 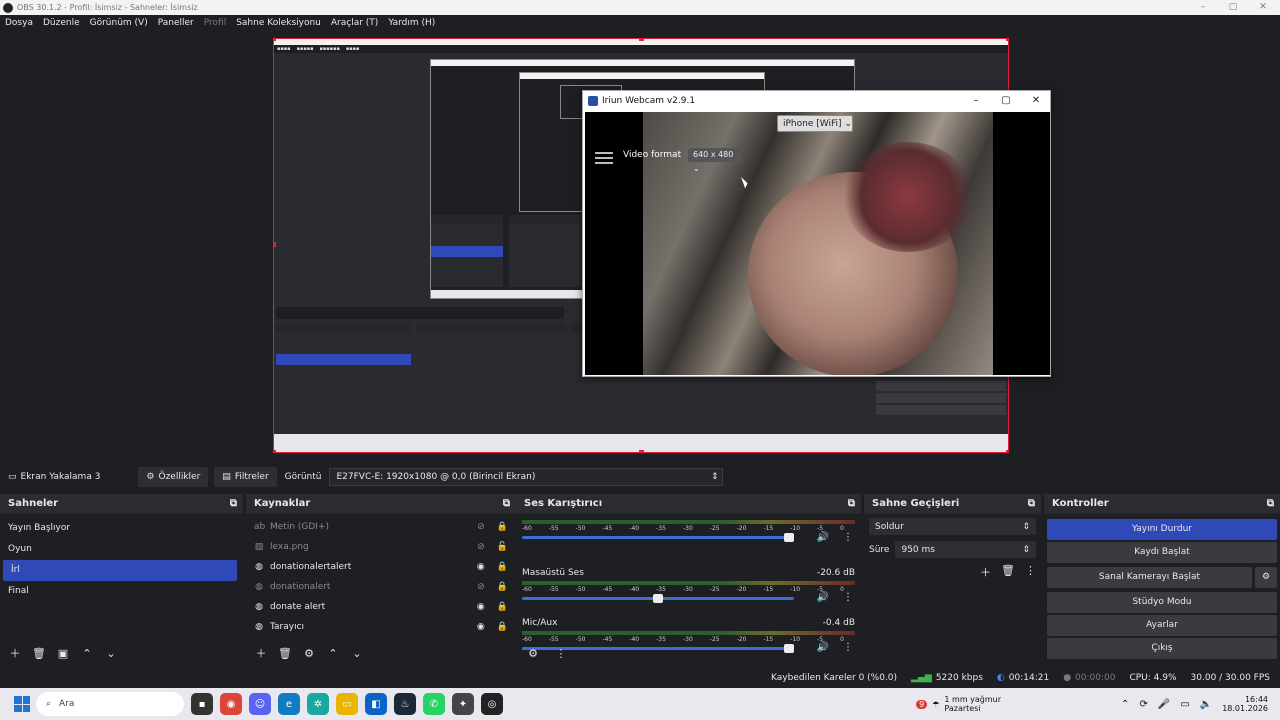 I want to click on start-recording-button: Kaydı Başlat, so click(x=1162, y=552).